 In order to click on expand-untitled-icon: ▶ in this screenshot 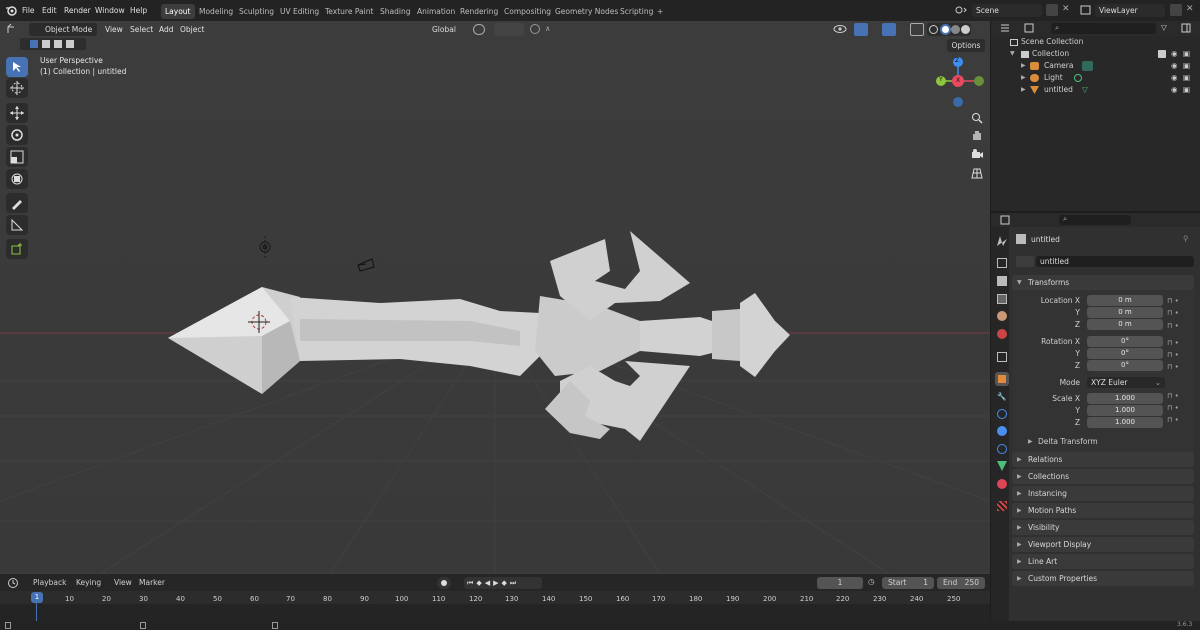, I will do `click(1023, 90)`.